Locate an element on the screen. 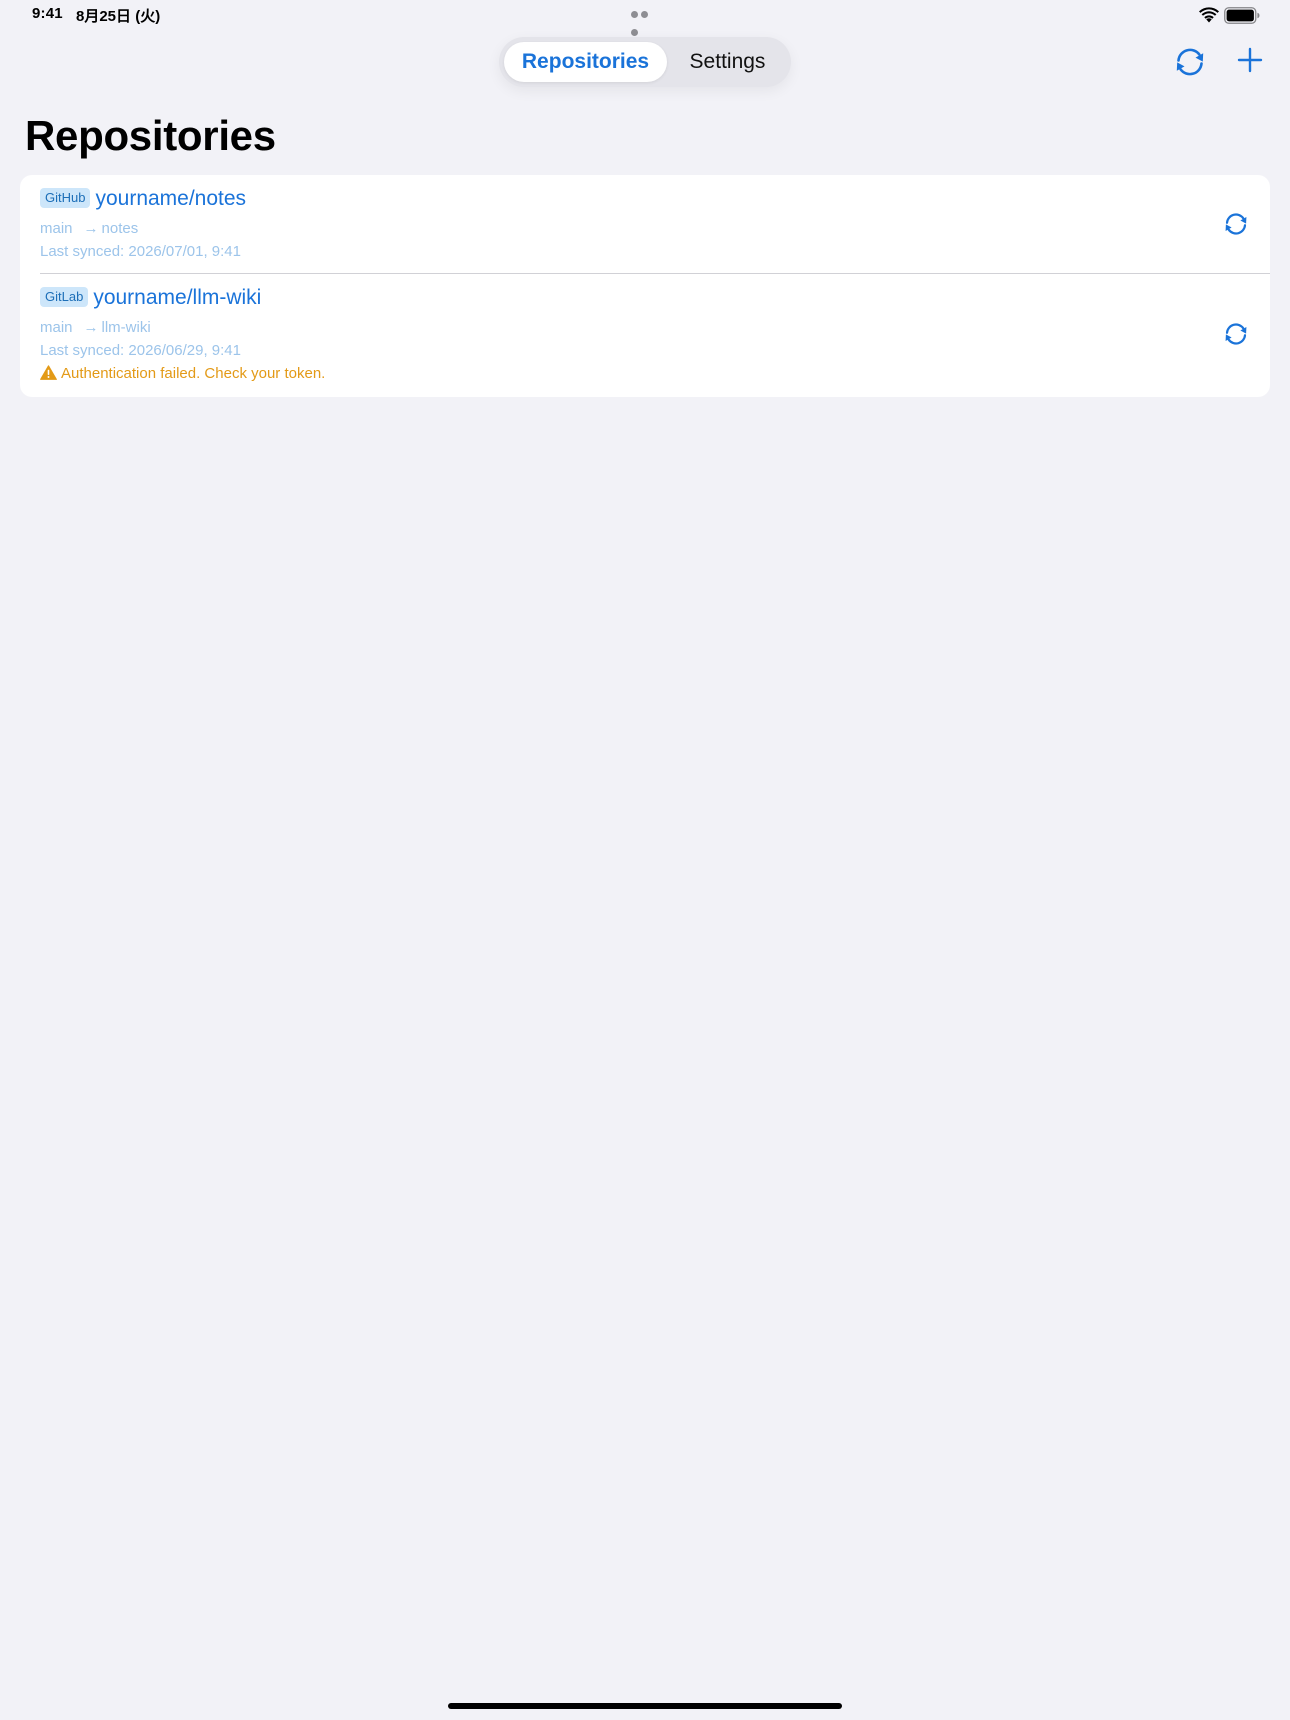 Image resolution: width=1290 pixels, height=1720 pixels. segmented-control: Repositories Settings is located at coordinates (645, 62).